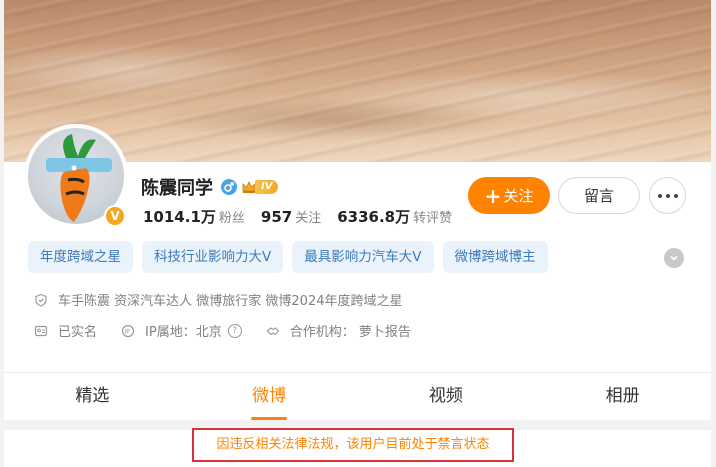 This screenshot has height=467, width=716. I want to click on profile-tabs: 精选 微博 视频 相册, so click(357, 396).